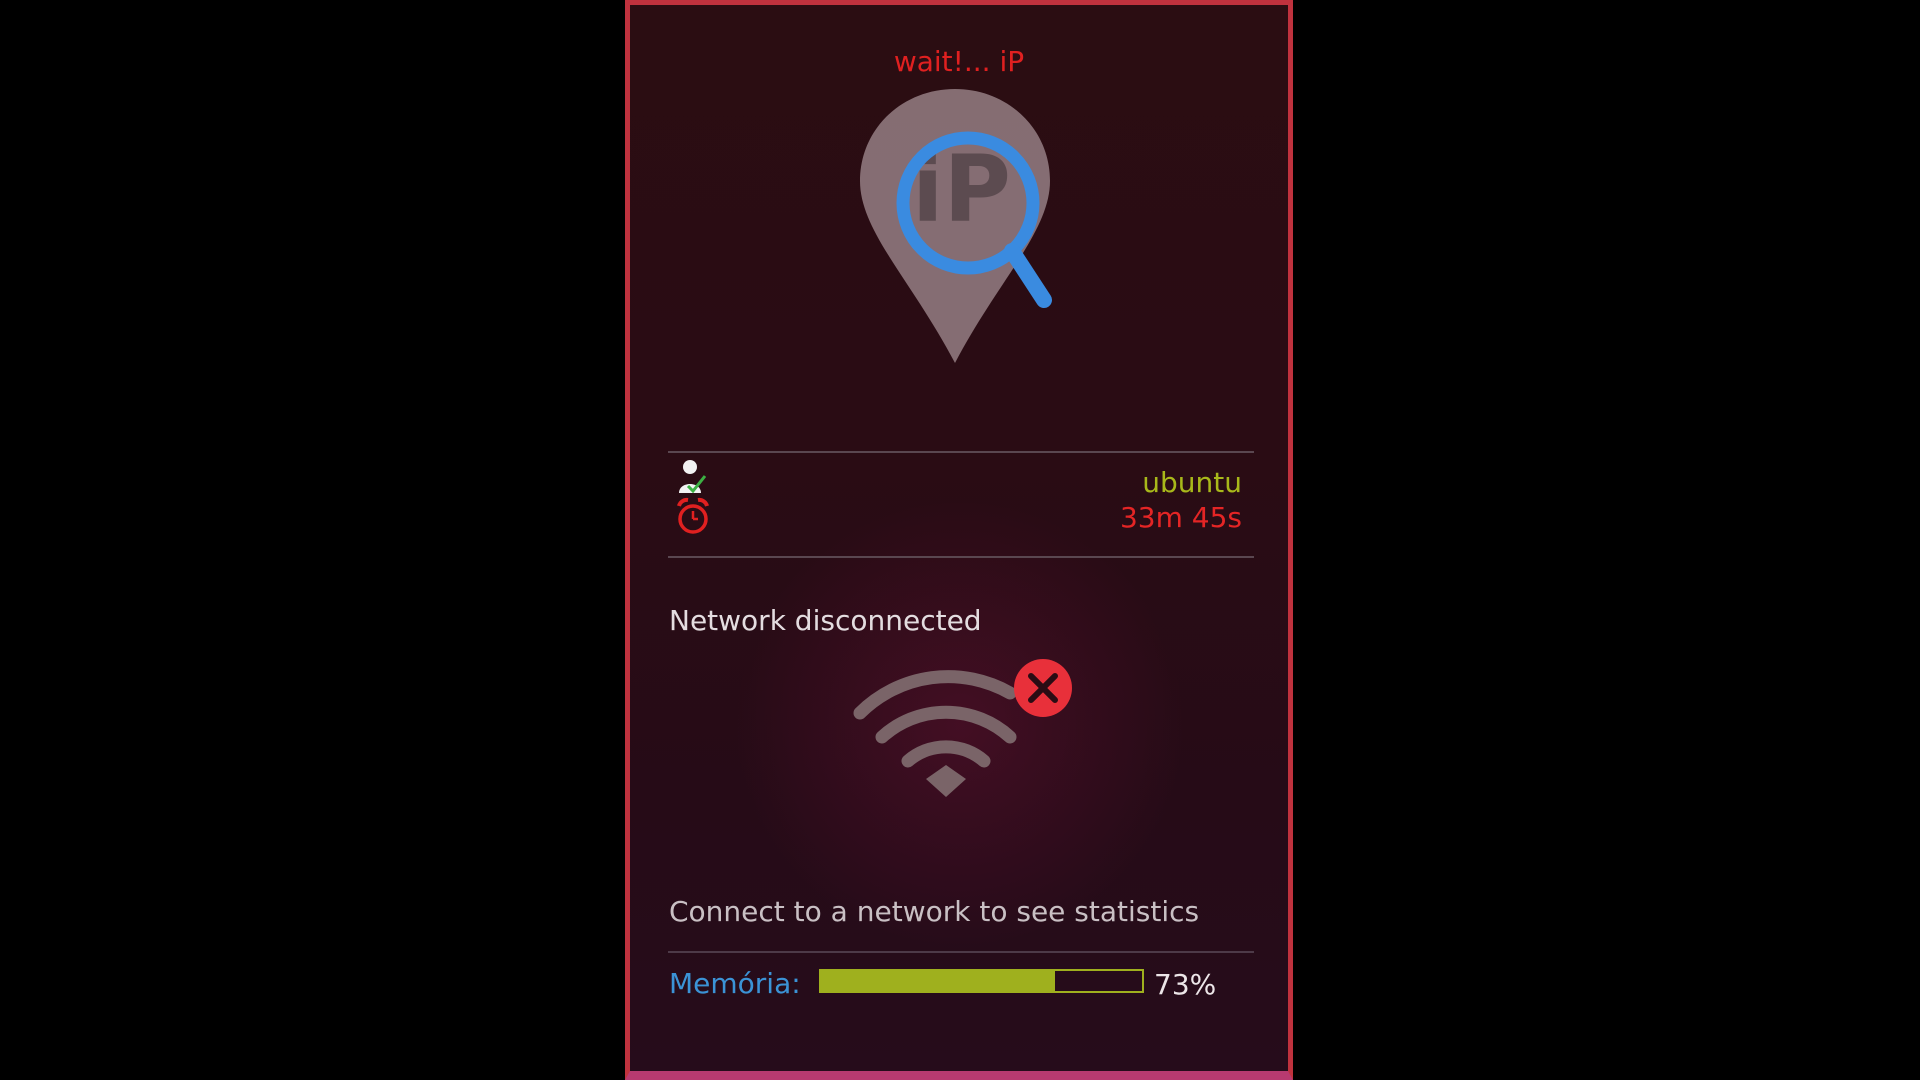 Image resolution: width=1920 pixels, height=1080 pixels. I want to click on separator-bottom, so click(961, 952).